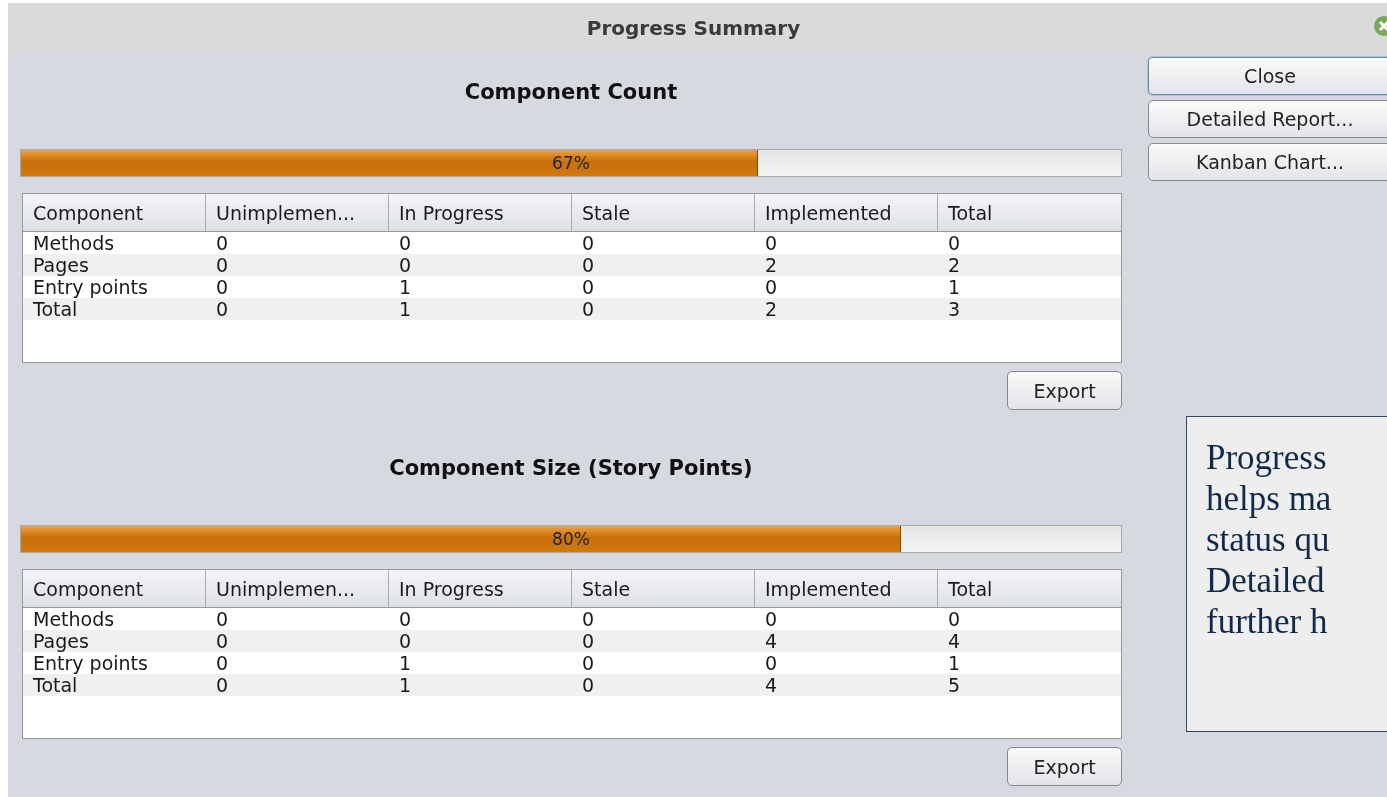 This screenshot has width=1387, height=797. Describe the element at coordinates (954, 309) in the screenshot. I see `table-cell-text: 3` at that location.